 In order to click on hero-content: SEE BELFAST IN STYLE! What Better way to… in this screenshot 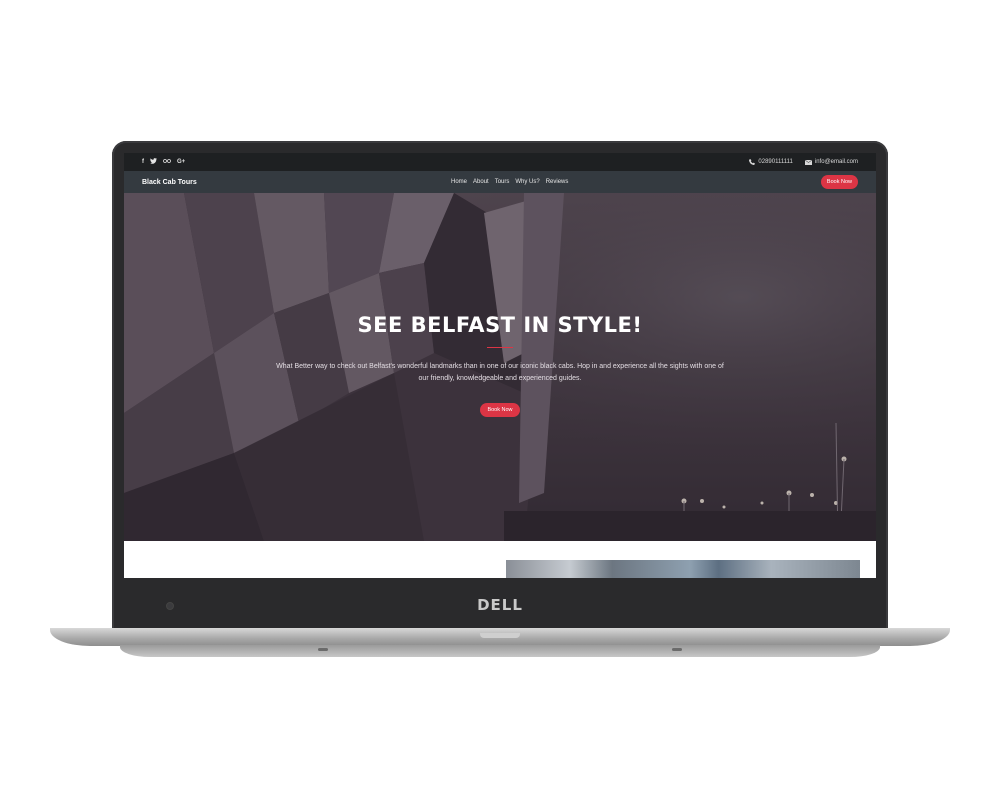, I will do `click(500, 365)`.